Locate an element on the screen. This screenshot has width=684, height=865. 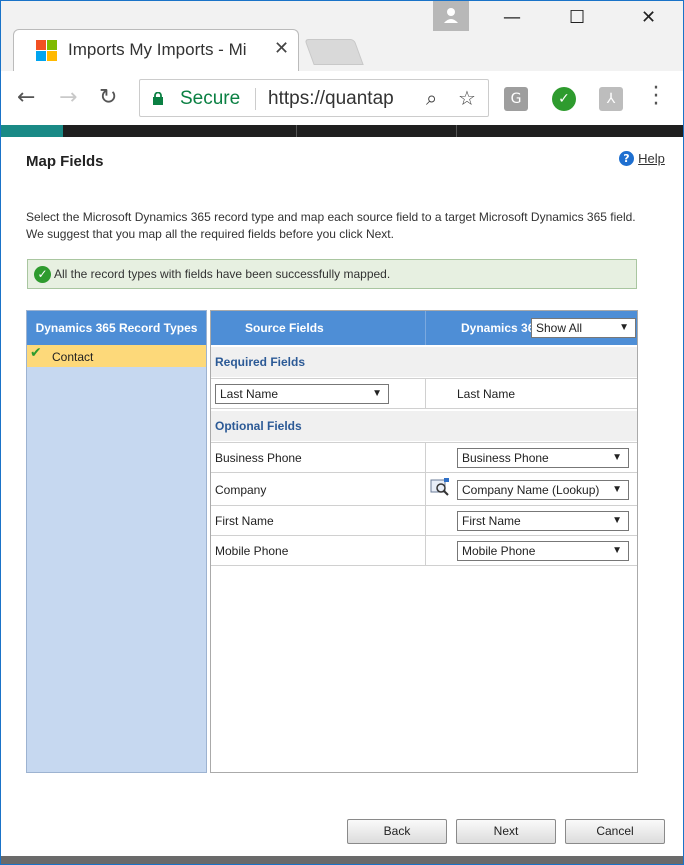
bookmark-star-icon: ☆ is located at coordinates (467, 98).